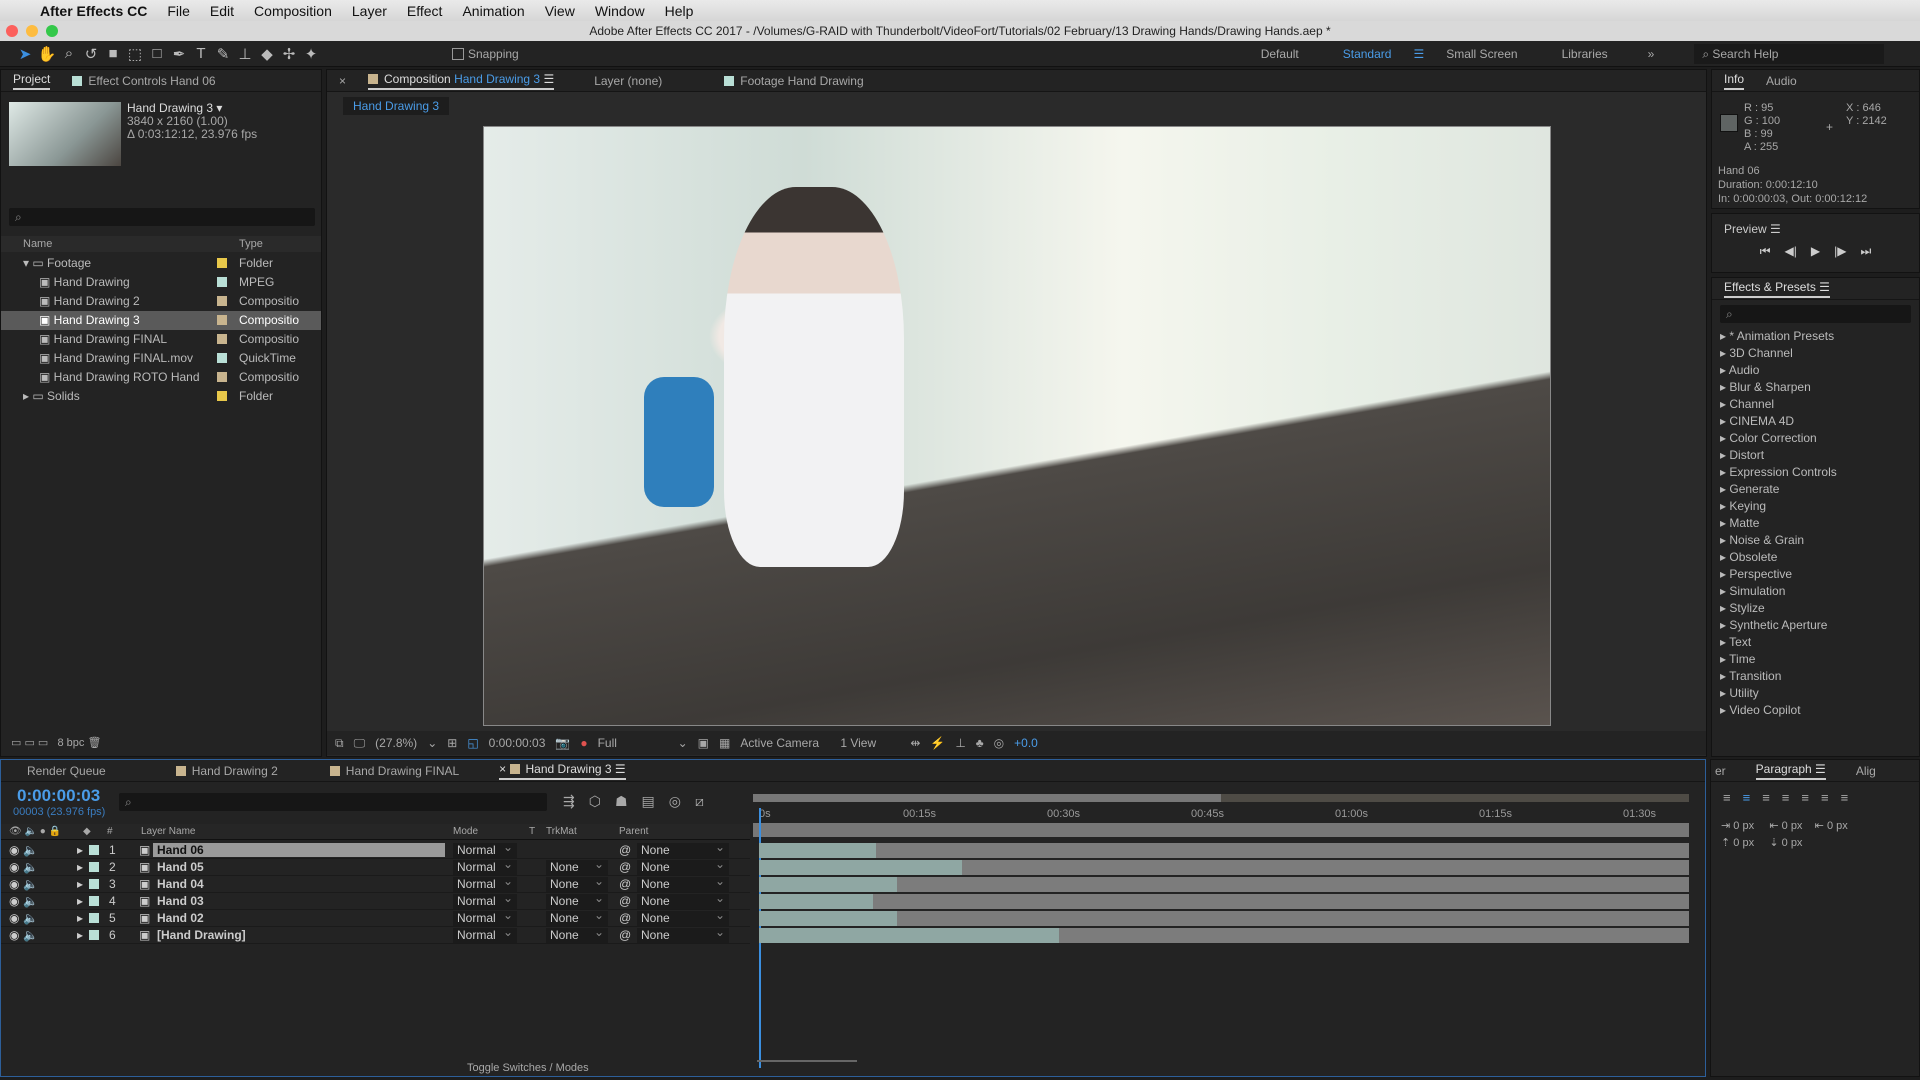  What do you see at coordinates (1791, 251) in the screenshot?
I see `previous-frame-icon: ◀|` at bounding box center [1791, 251].